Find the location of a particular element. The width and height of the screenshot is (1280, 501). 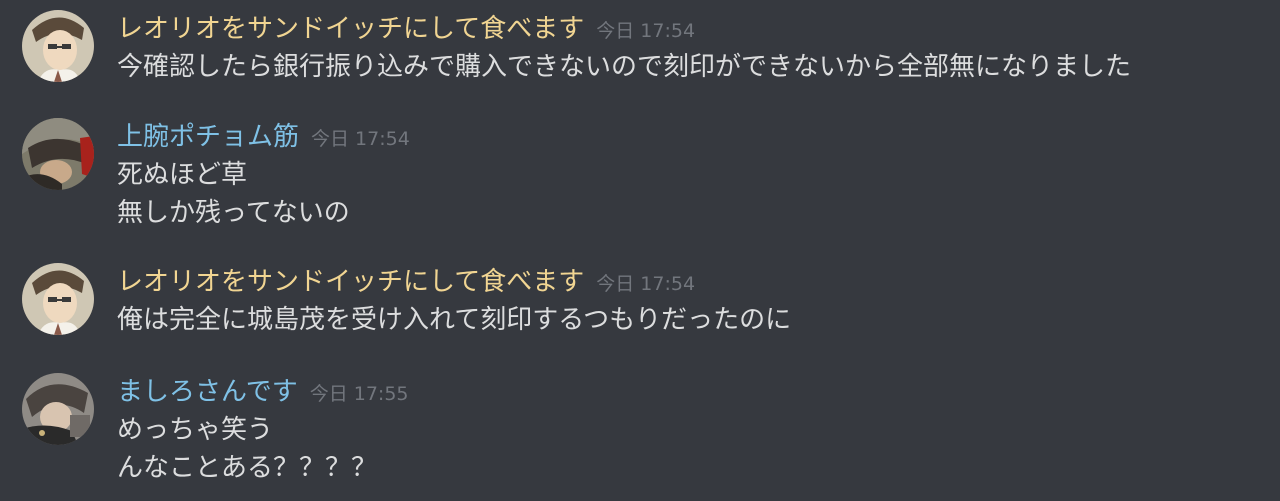

message-text: 俺は完全に城島茂を受け入れて刻印するつもりだったのに is located at coordinates (454, 320).